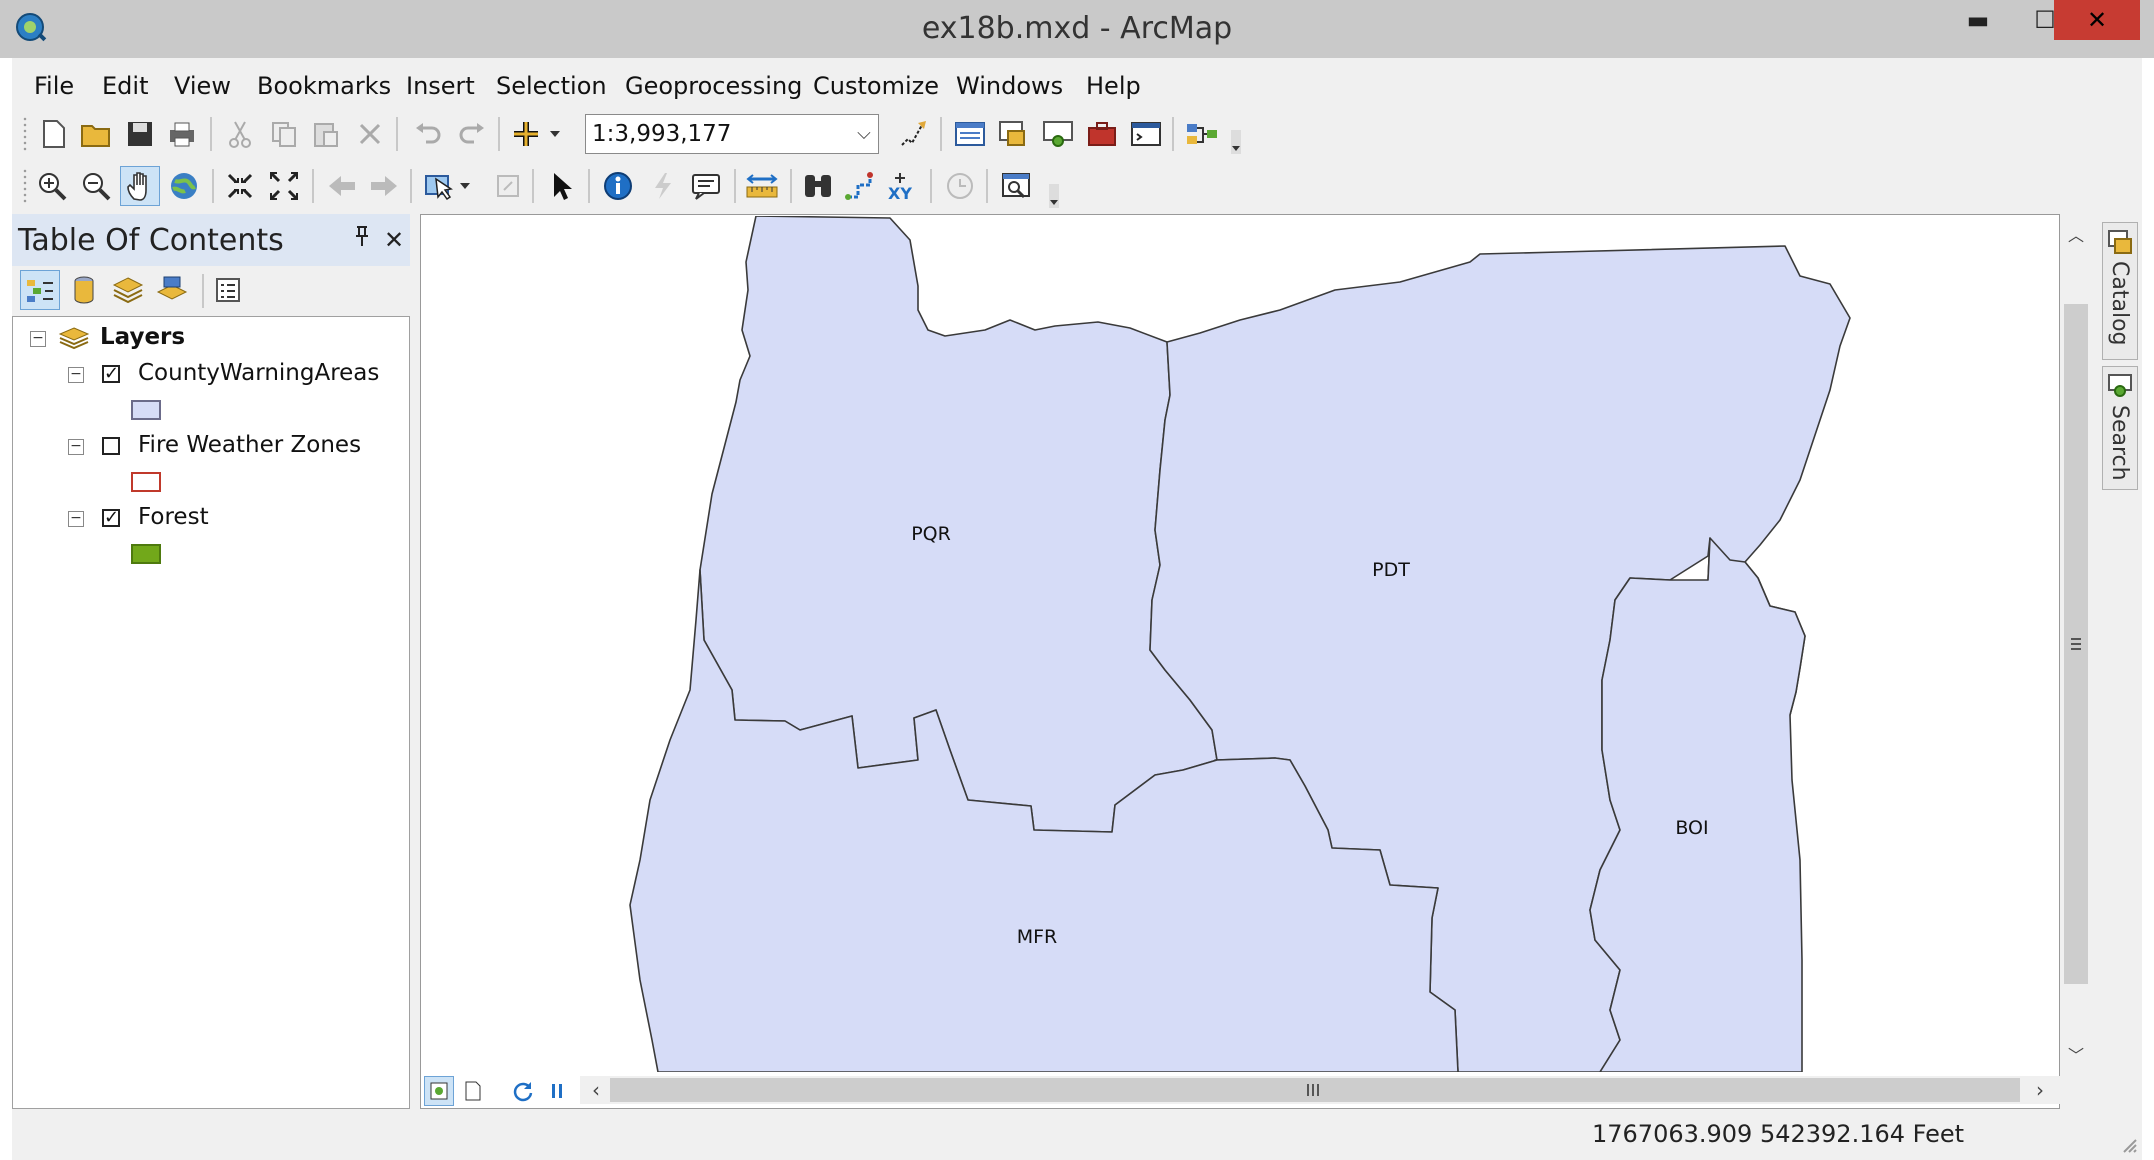  I want to click on save-icon, so click(140, 134).